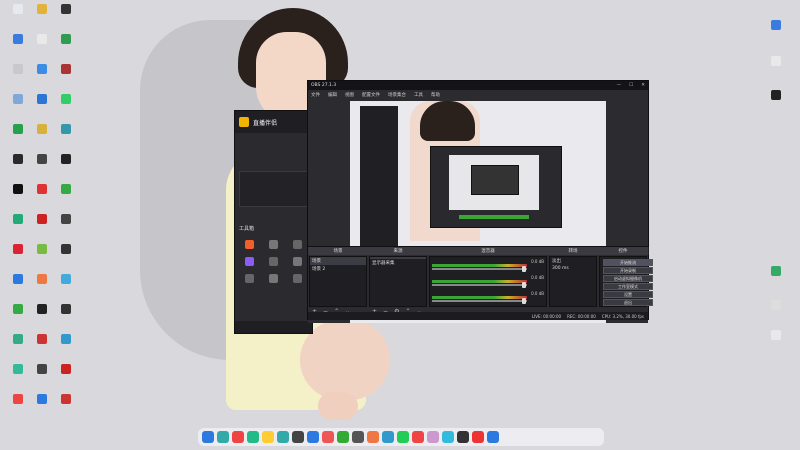  I want to click on scenes-list: 场景 场景 2, so click(338, 281).